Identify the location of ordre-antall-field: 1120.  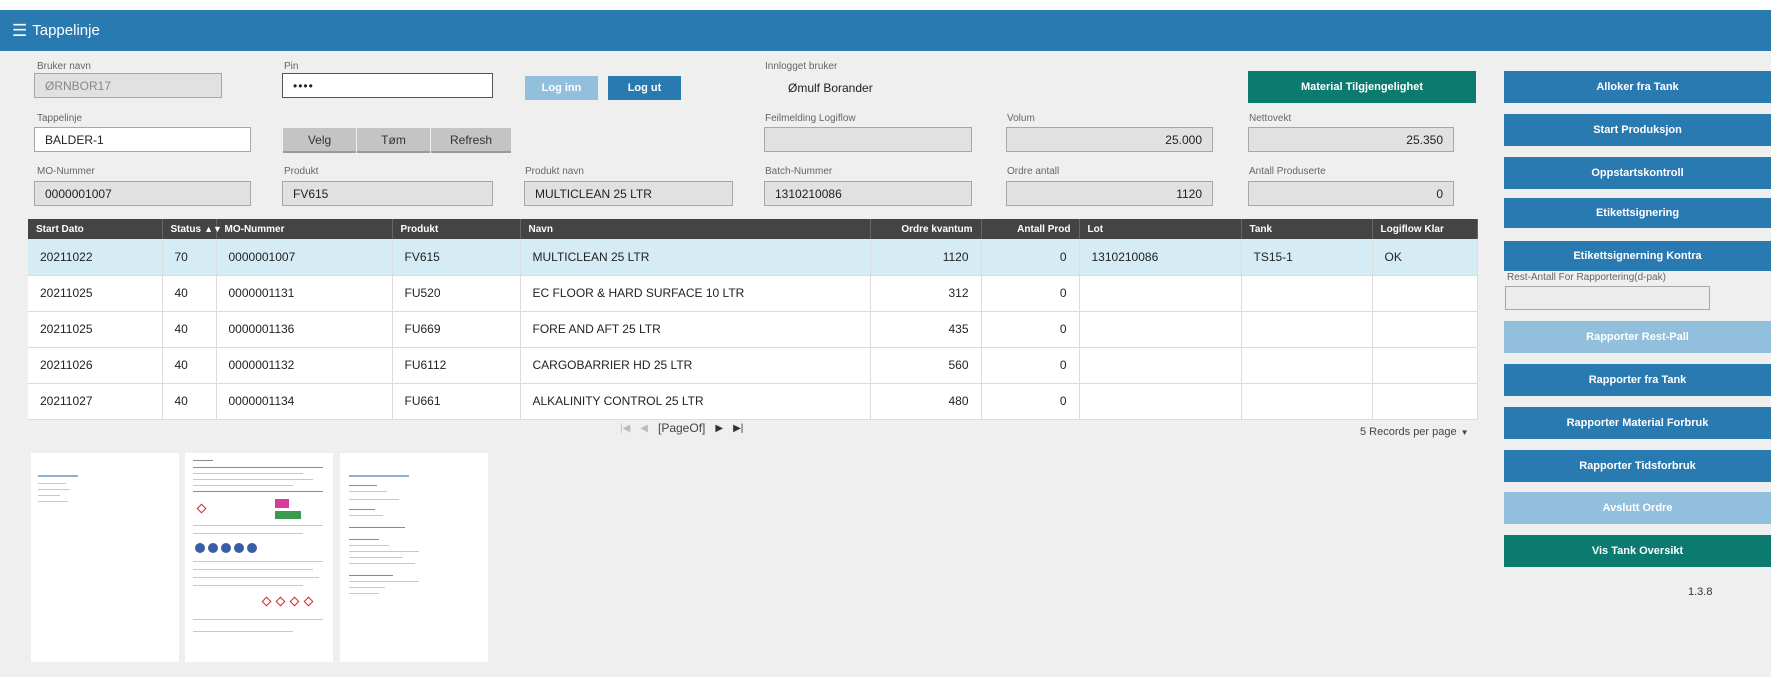
(1109, 193).